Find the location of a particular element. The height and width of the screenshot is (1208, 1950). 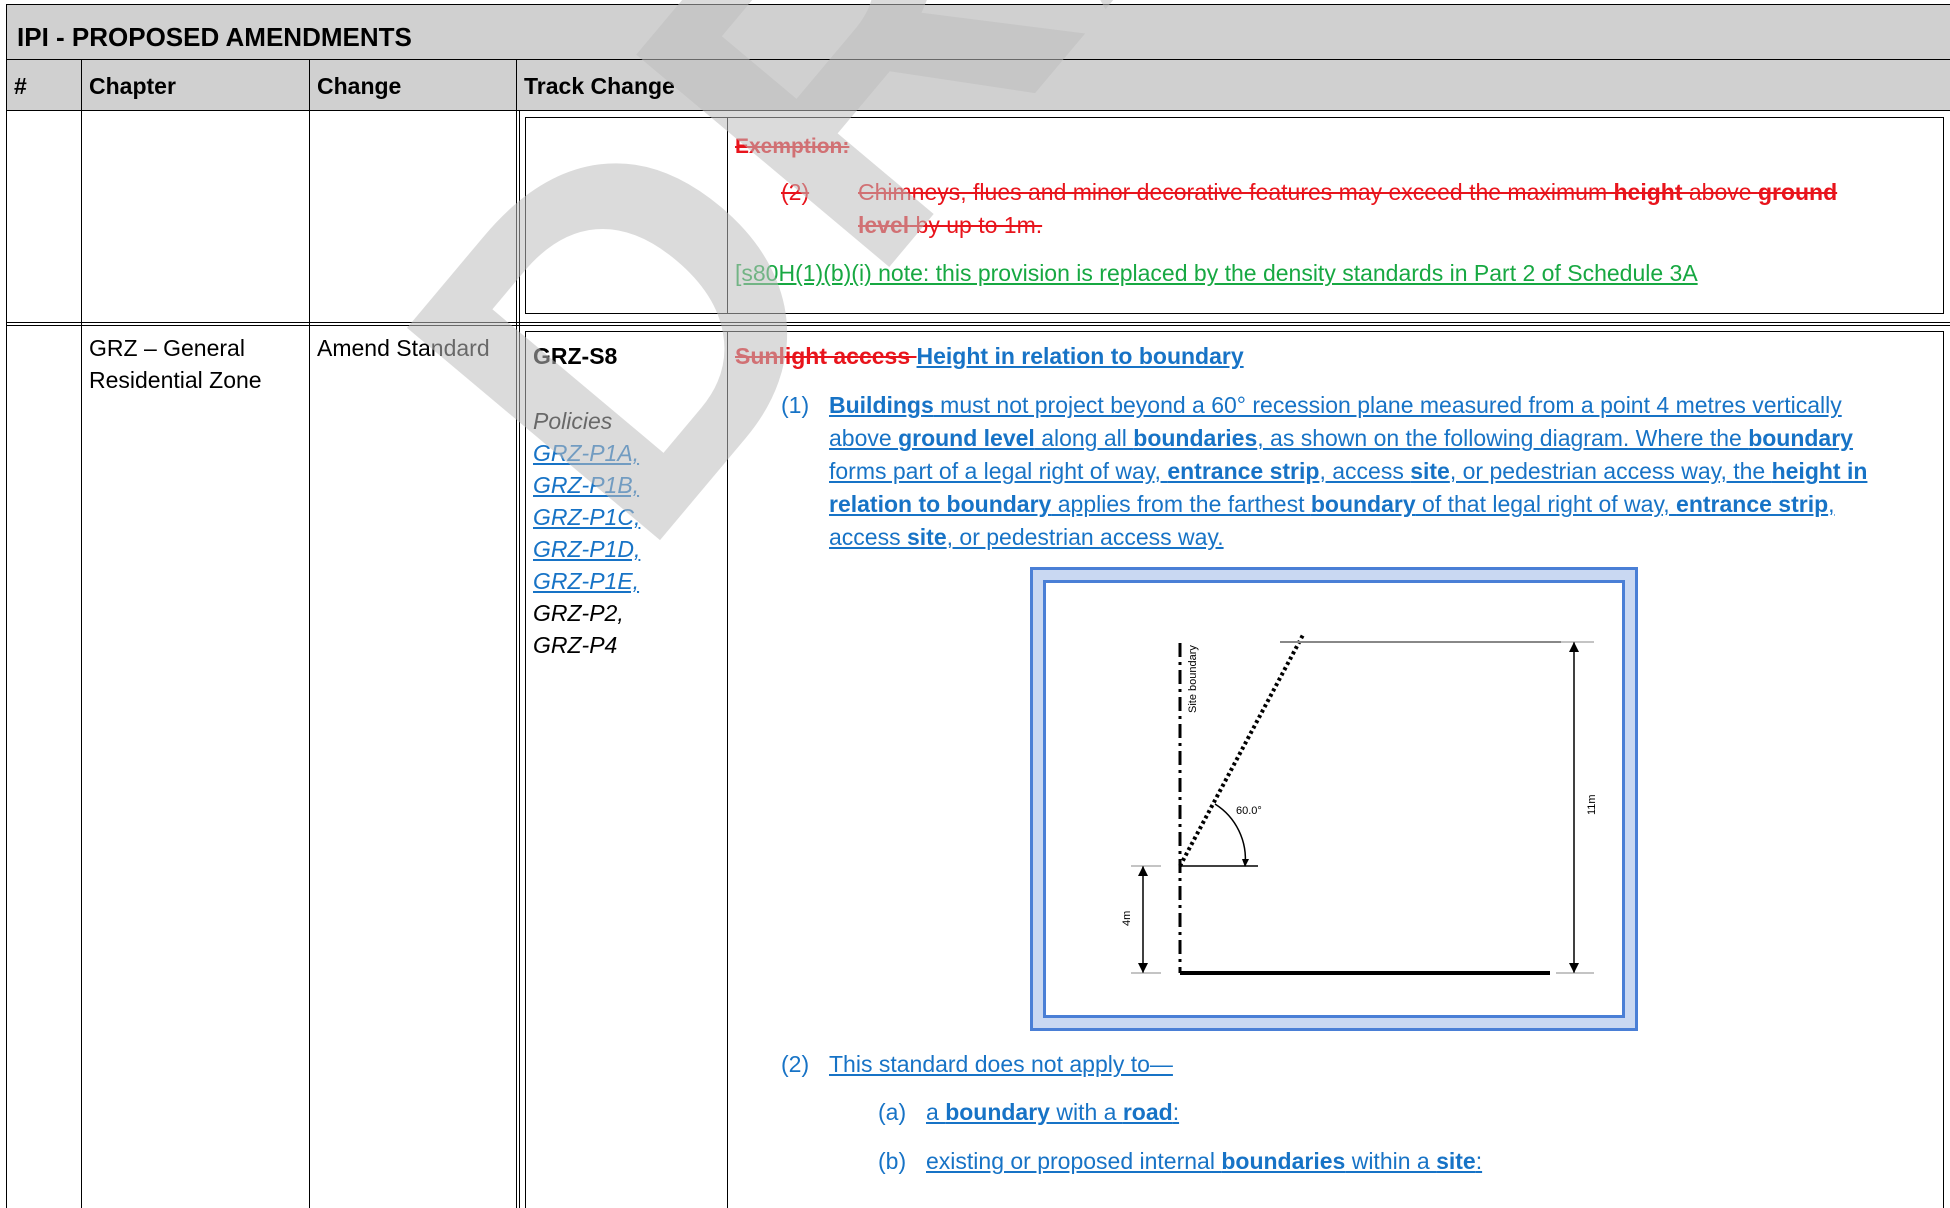

row2-chapter: GRZ – General Residential Zone is located at coordinates (175, 364).